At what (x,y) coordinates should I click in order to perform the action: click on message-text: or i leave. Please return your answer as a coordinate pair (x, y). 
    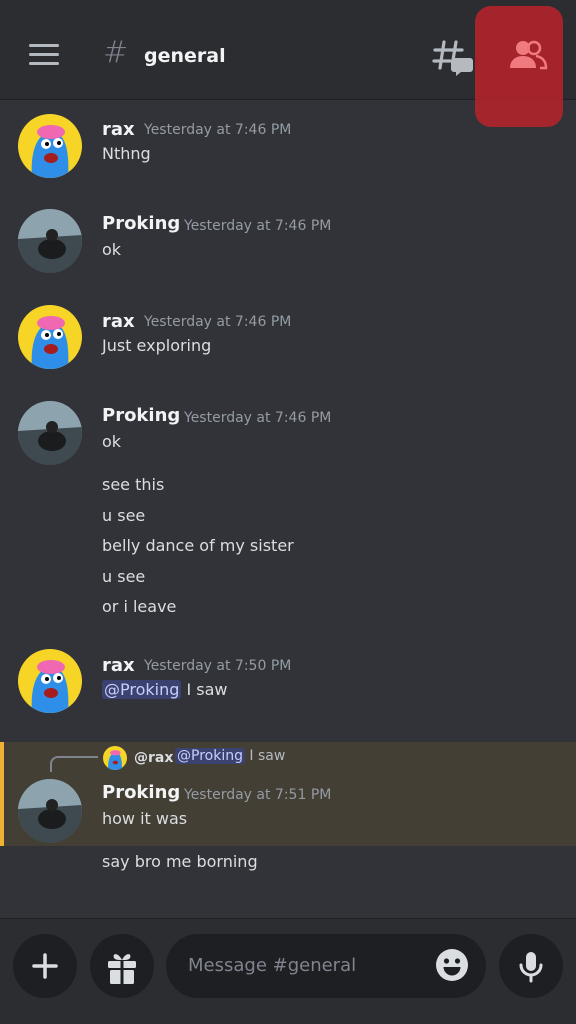
    Looking at the image, I should click on (139, 606).